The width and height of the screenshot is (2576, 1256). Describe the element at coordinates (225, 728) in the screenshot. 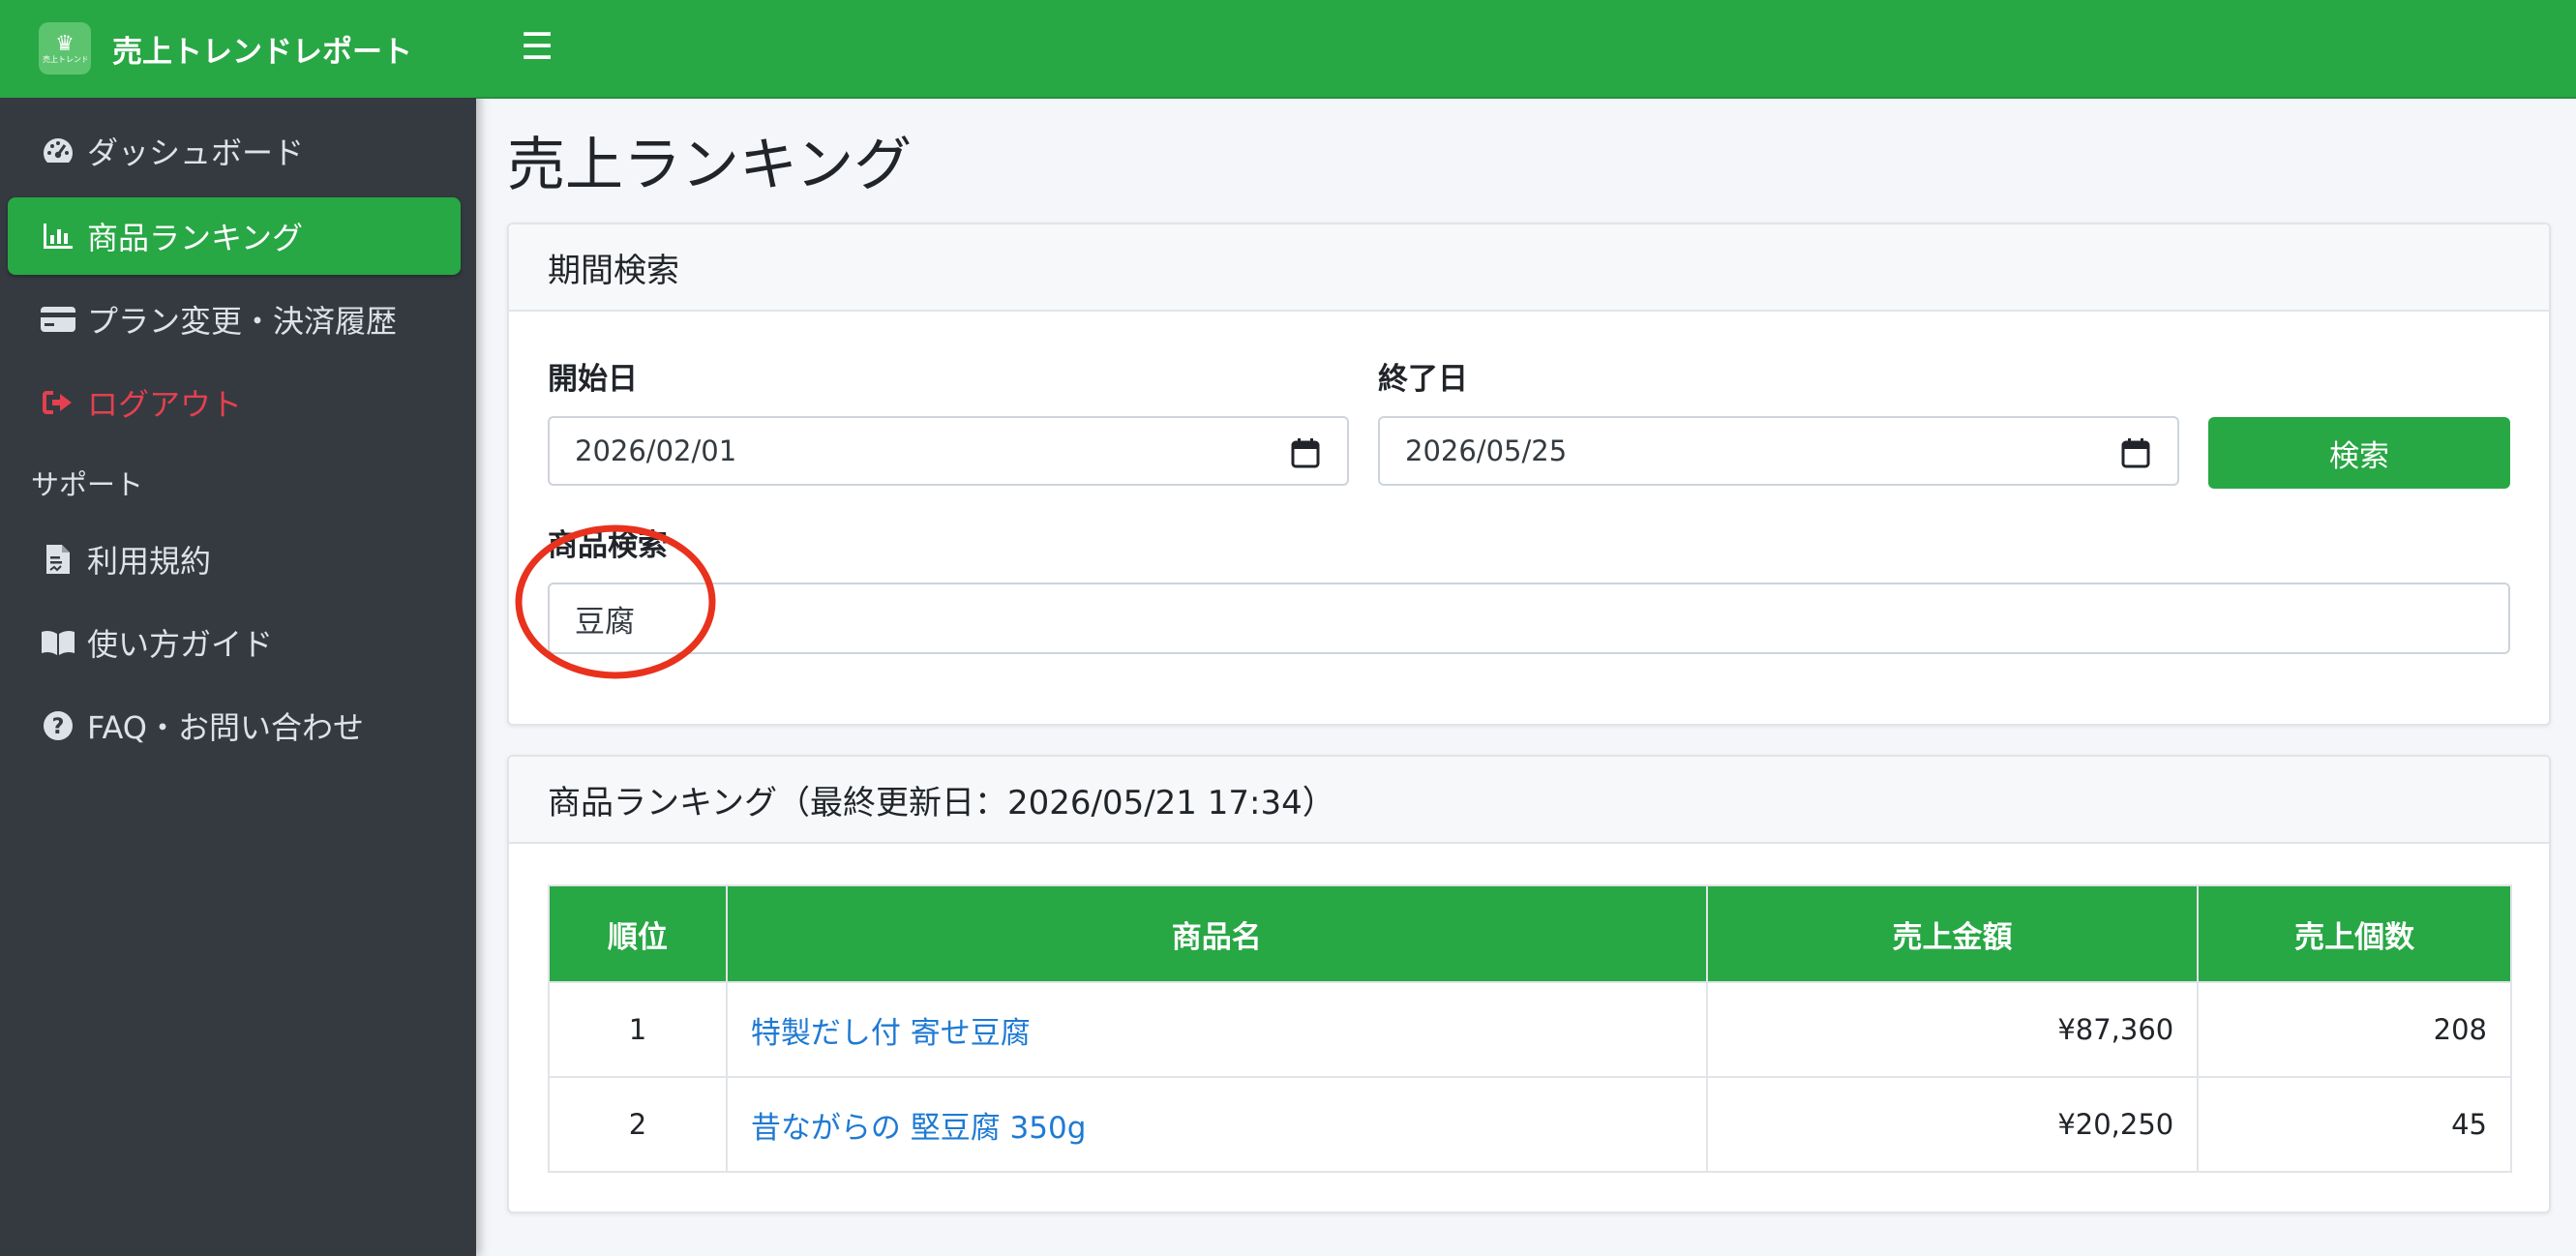

I see `sidebar-item-label: FAQ・お問い合わせ` at that location.